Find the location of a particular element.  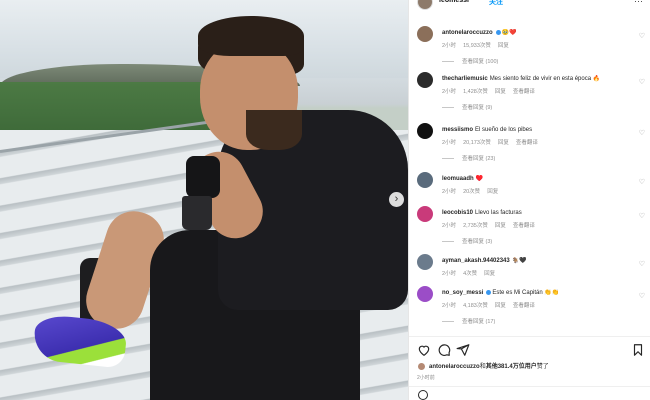

add-comment-bar is located at coordinates (529, 393).